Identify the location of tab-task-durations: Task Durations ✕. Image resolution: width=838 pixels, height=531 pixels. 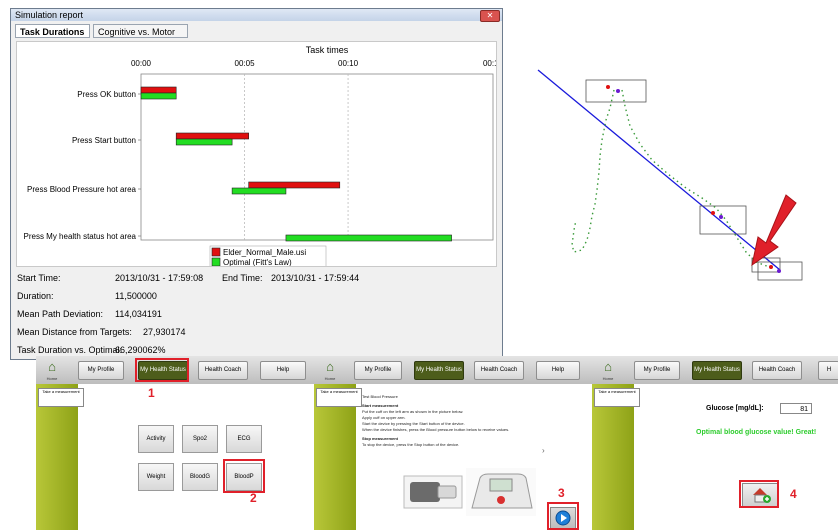
(60, 31).